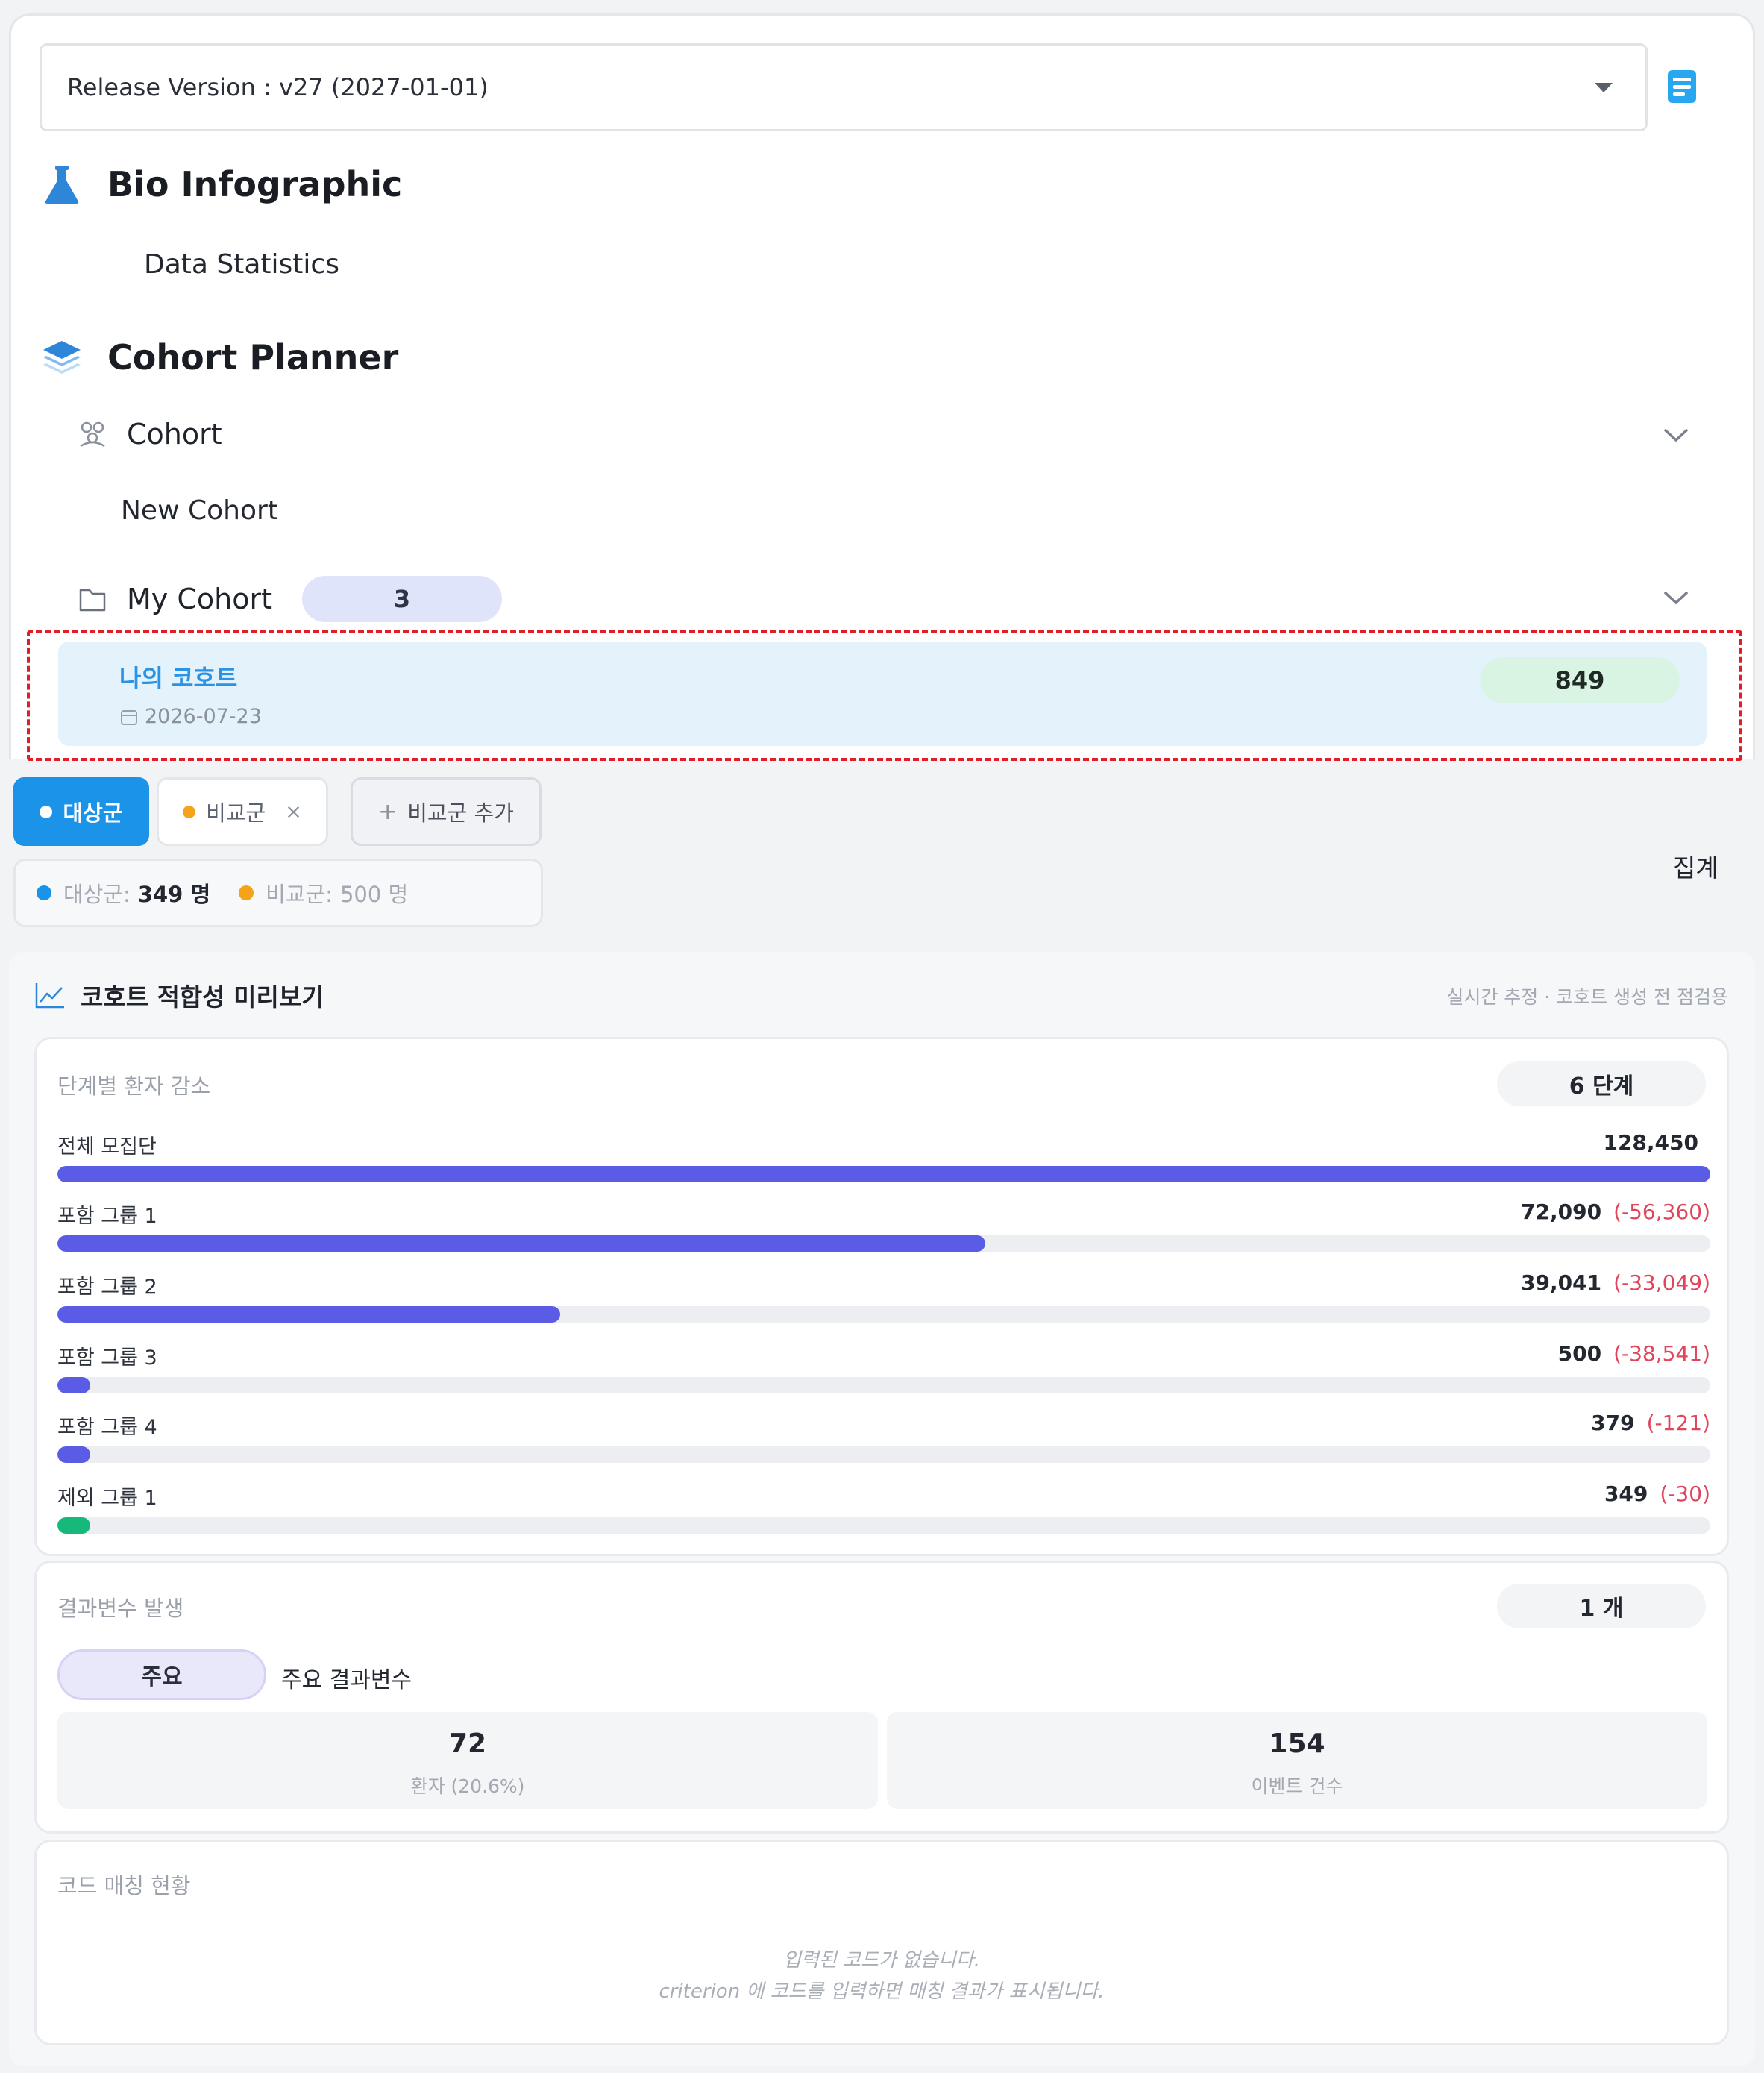  What do you see at coordinates (93, 813) in the screenshot?
I see `tab-target-label: 대상군` at bounding box center [93, 813].